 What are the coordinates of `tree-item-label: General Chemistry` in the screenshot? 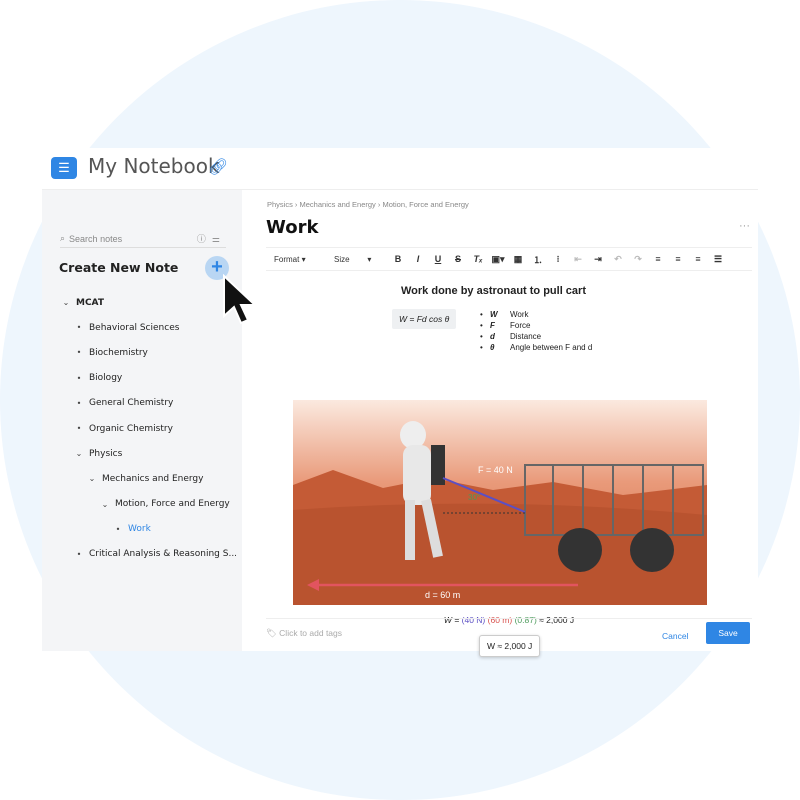 It's located at (131, 403).